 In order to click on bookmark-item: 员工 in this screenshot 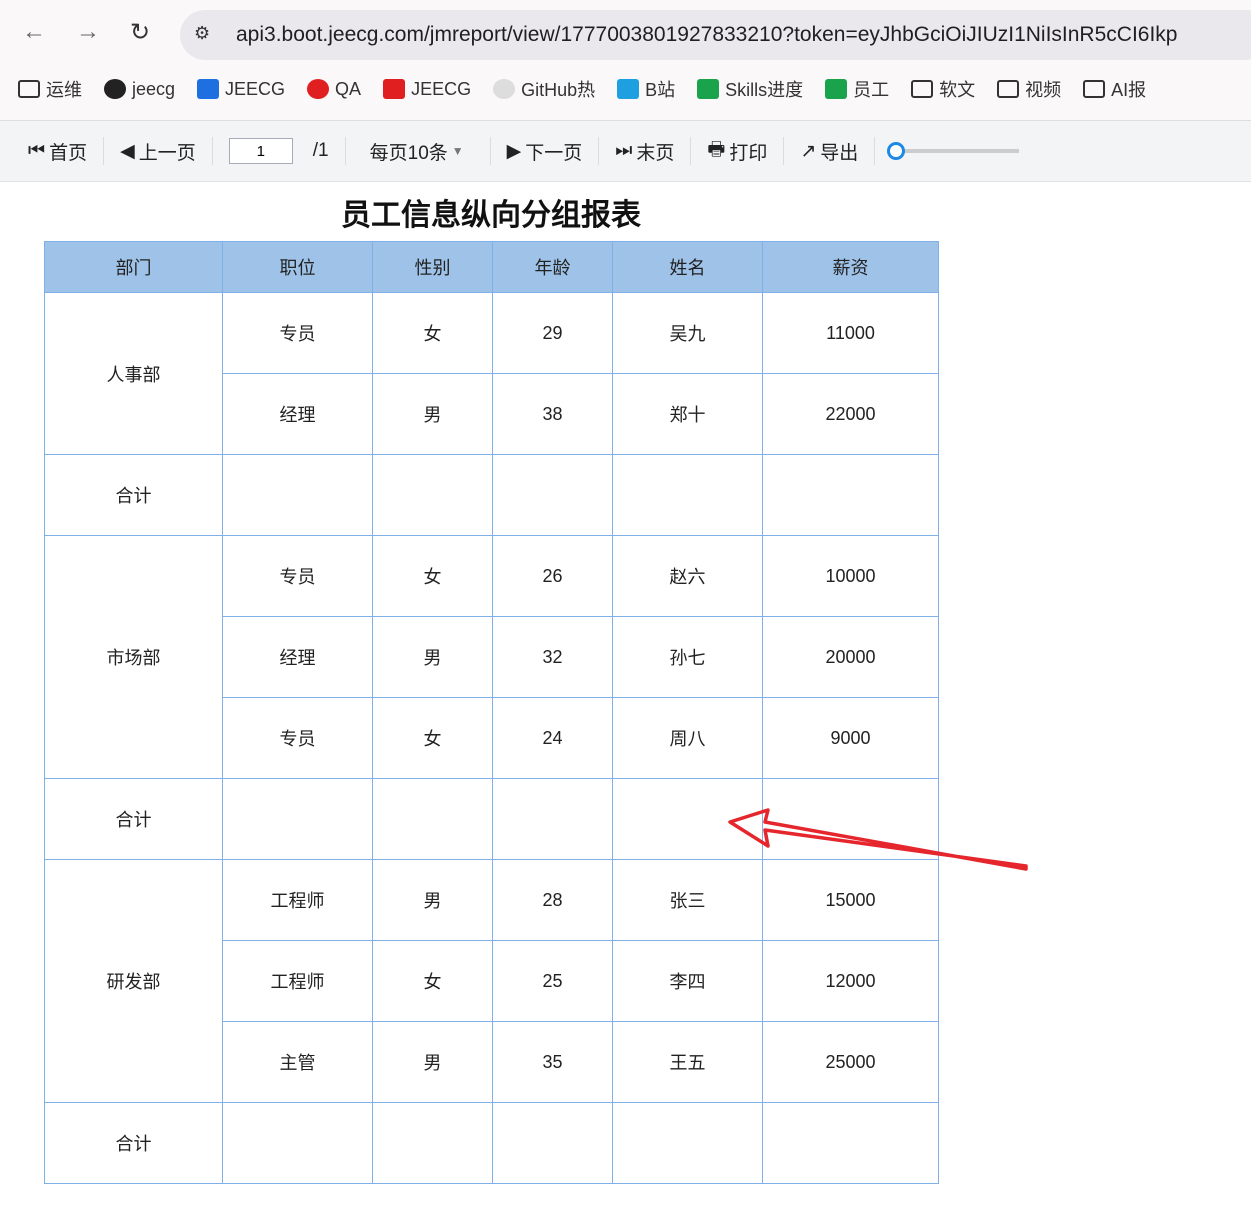, I will do `click(857, 89)`.